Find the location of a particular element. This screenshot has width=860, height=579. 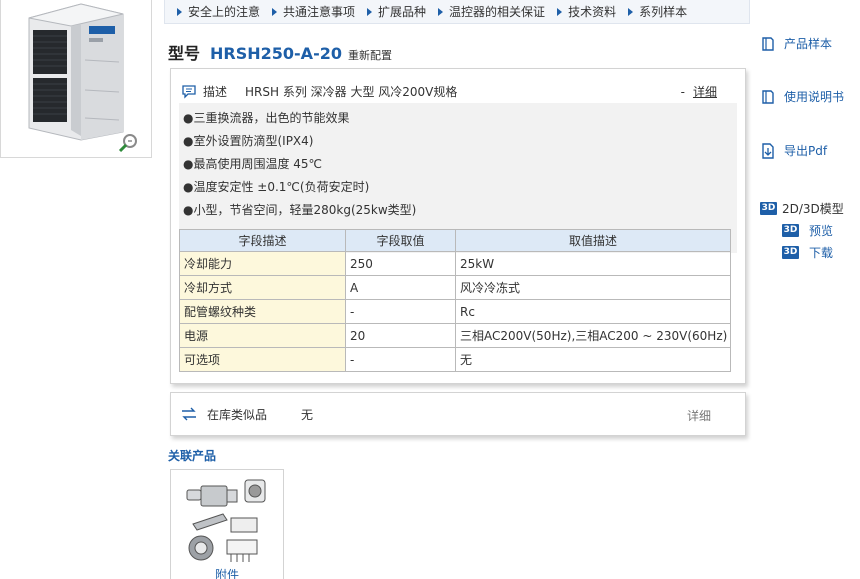

table-row: 配管螺纹种类 - Rc is located at coordinates (455, 311).